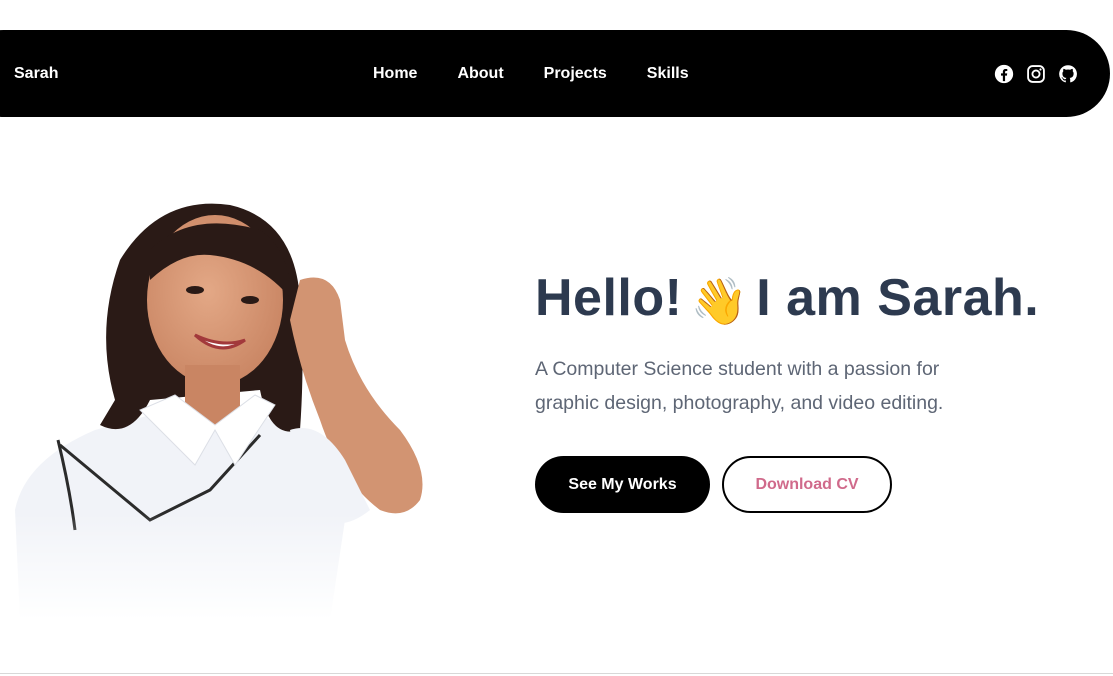 The image size is (1113, 676). I want to click on download-cv-button: Download CV, so click(807, 484).